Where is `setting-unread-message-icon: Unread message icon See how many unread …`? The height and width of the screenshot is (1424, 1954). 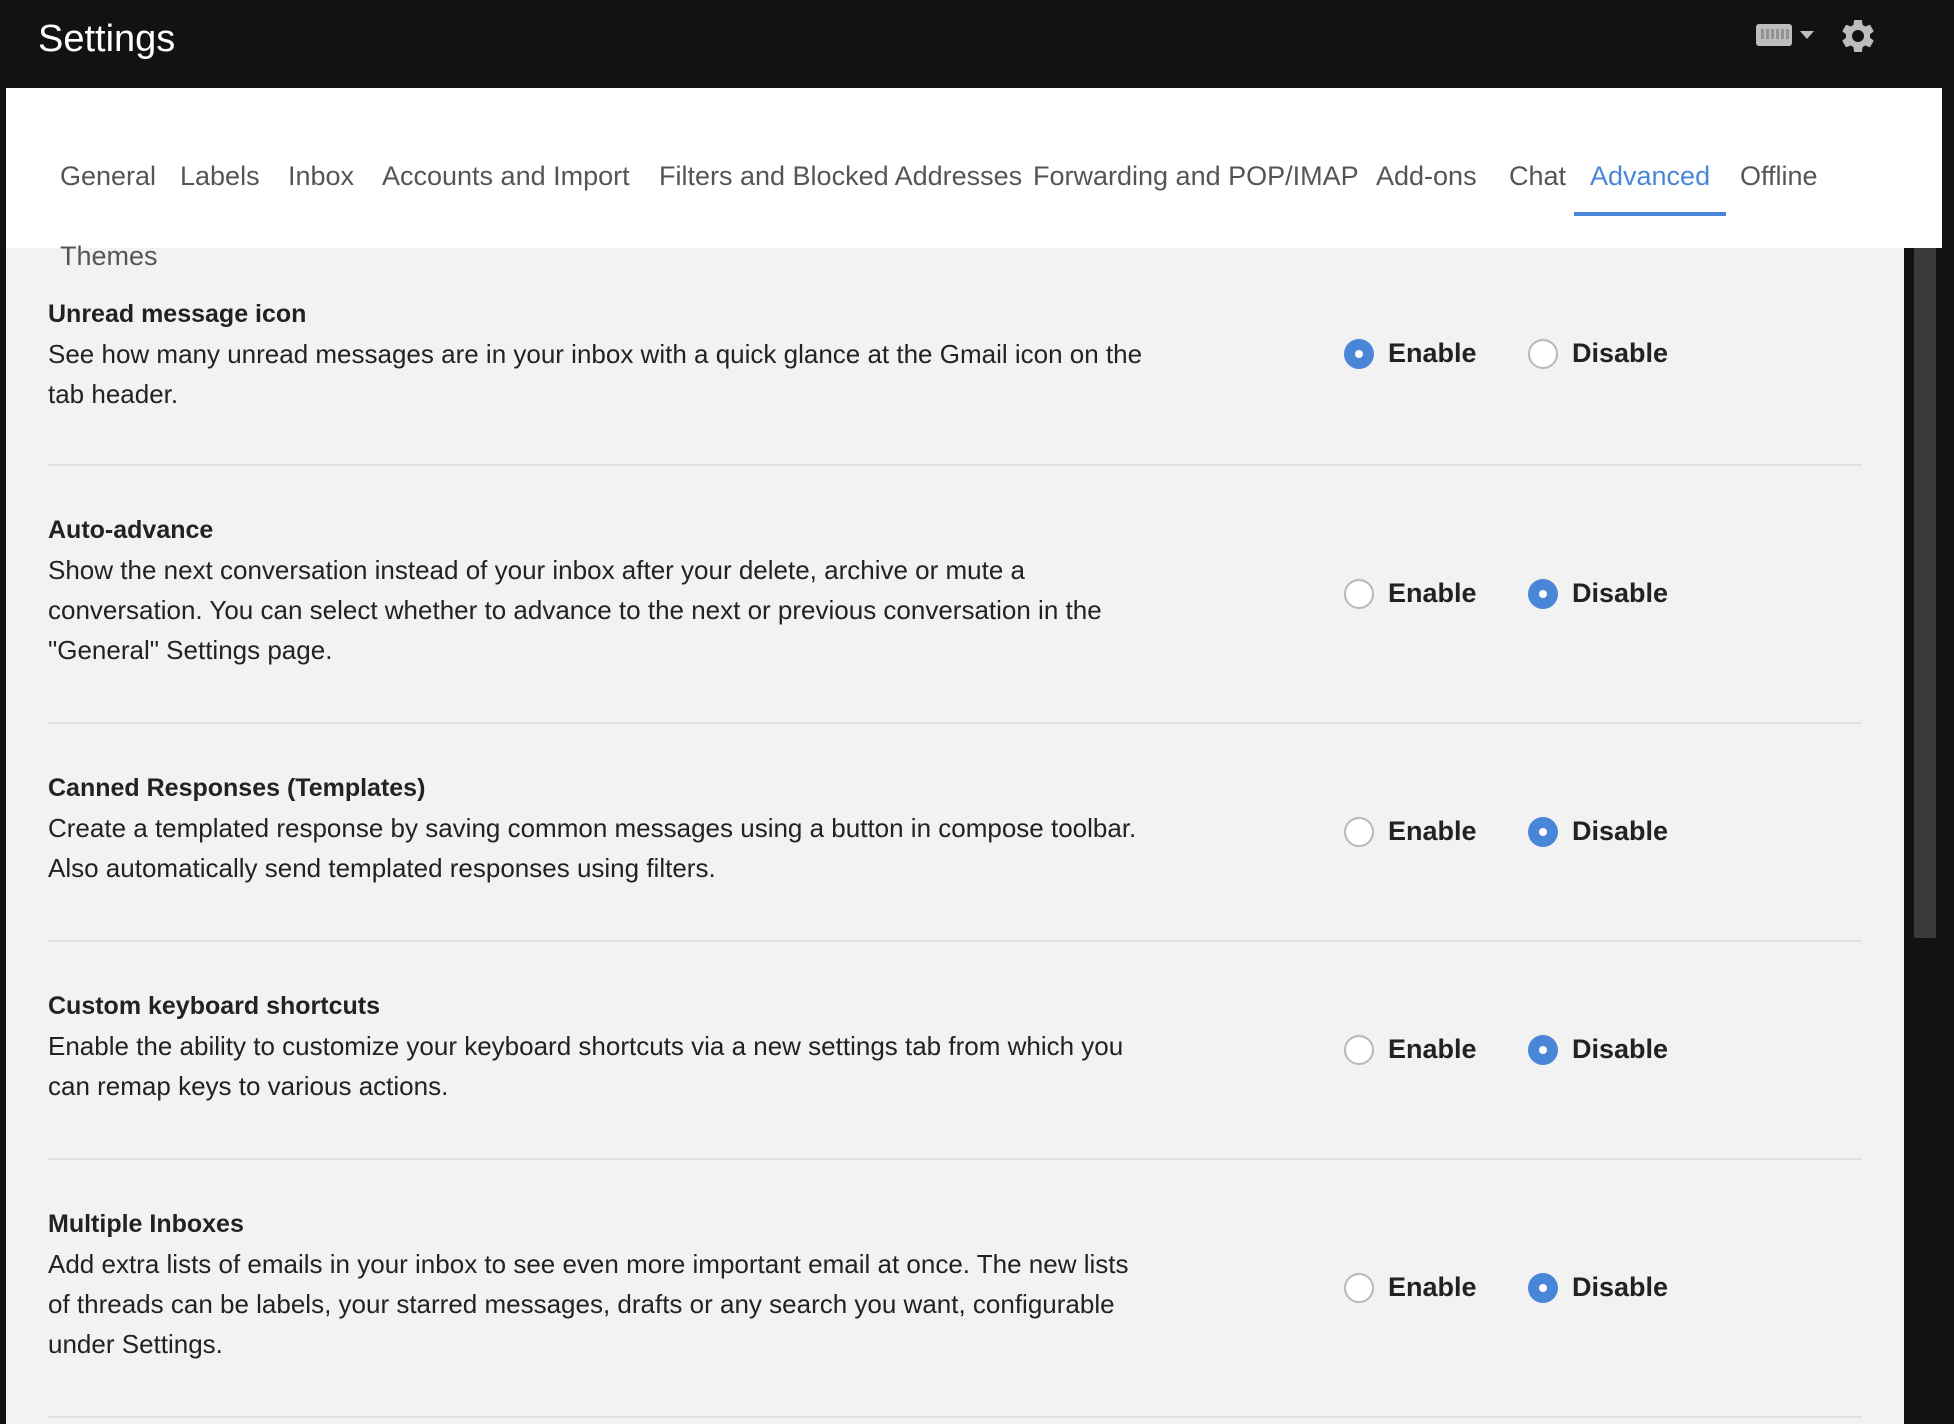
setting-unread-message-icon: Unread message icon See how many unread … is located at coordinates (955, 381).